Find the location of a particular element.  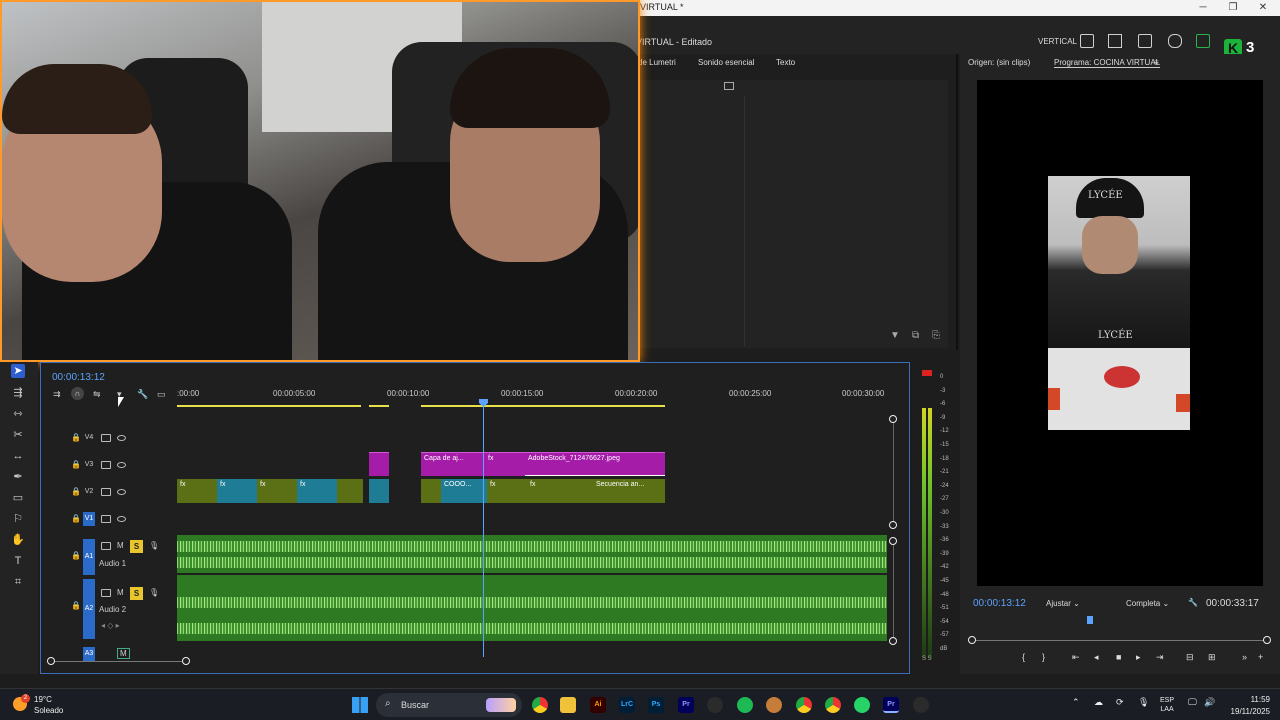

track-name-v4: V4 is located at coordinates (89, 438).